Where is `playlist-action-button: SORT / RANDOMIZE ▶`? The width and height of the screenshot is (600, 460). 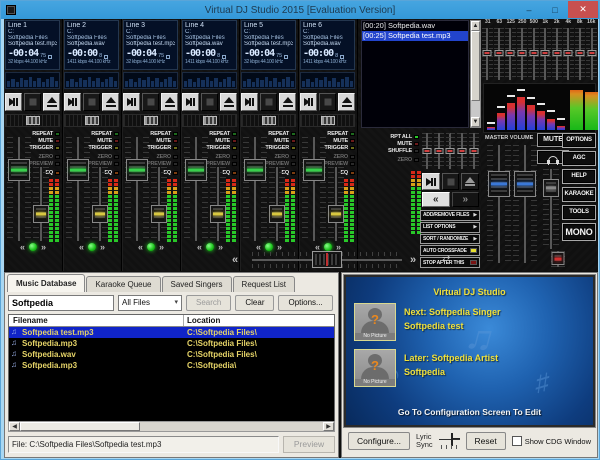 playlist-action-button: SORT / RANDOMIZE ▶ is located at coordinates (450, 239).